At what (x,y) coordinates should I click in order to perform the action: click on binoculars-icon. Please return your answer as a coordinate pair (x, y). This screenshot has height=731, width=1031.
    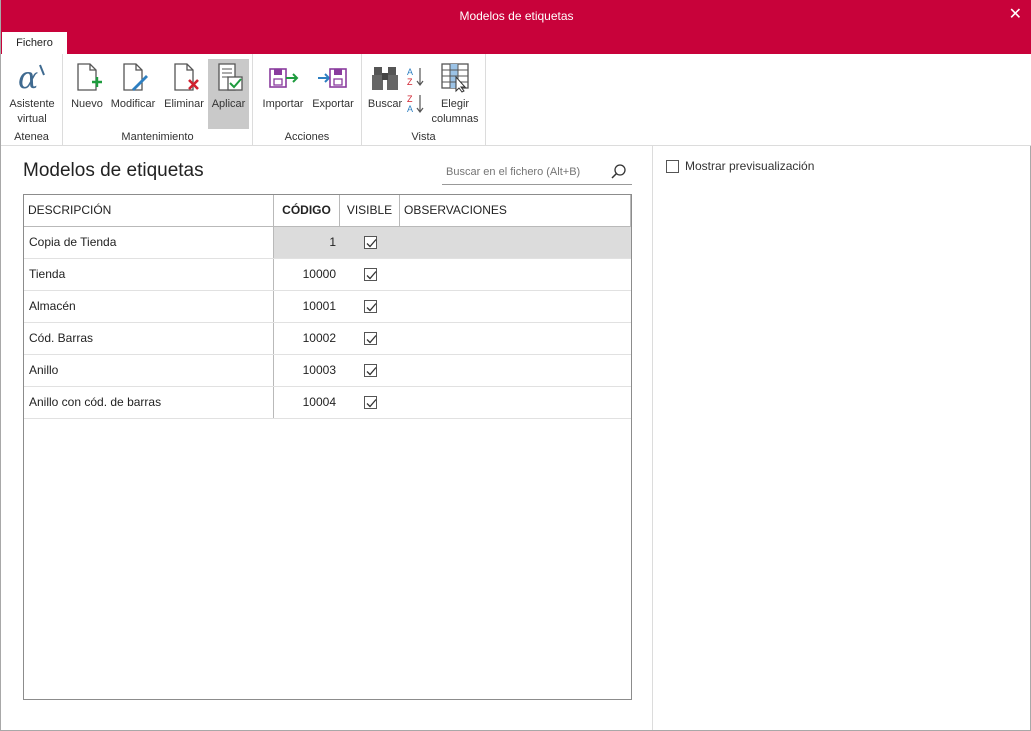
    Looking at the image, I should click on (385, 78).